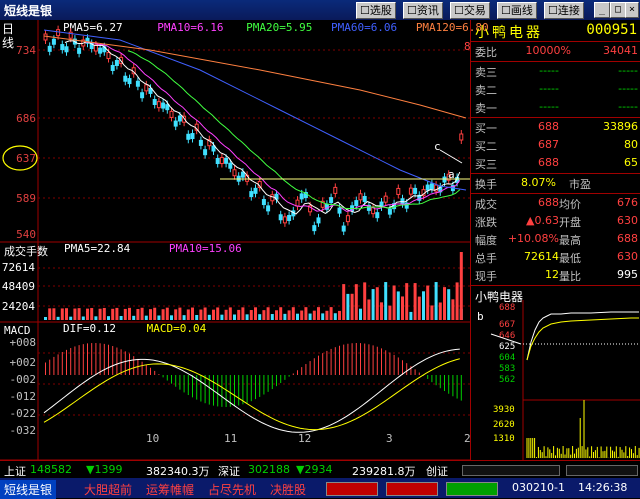 This screenshot has width=640, height=499. What do you see at coordinates (555, 204) in the screenshot?
I see `stats-row-1: 成交 688 均价 676` at bounding box center [555, 204].